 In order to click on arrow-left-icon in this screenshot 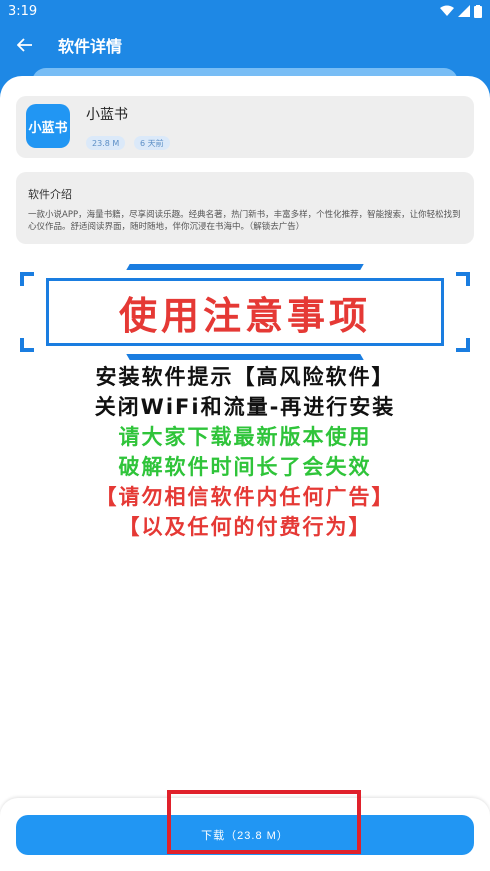, I will do `click(24, 45)`.